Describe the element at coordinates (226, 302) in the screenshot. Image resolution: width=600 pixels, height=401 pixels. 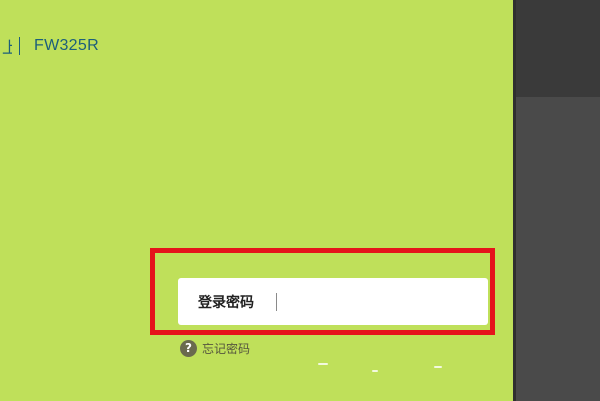
I see `password-label: 登录密码` at that location.